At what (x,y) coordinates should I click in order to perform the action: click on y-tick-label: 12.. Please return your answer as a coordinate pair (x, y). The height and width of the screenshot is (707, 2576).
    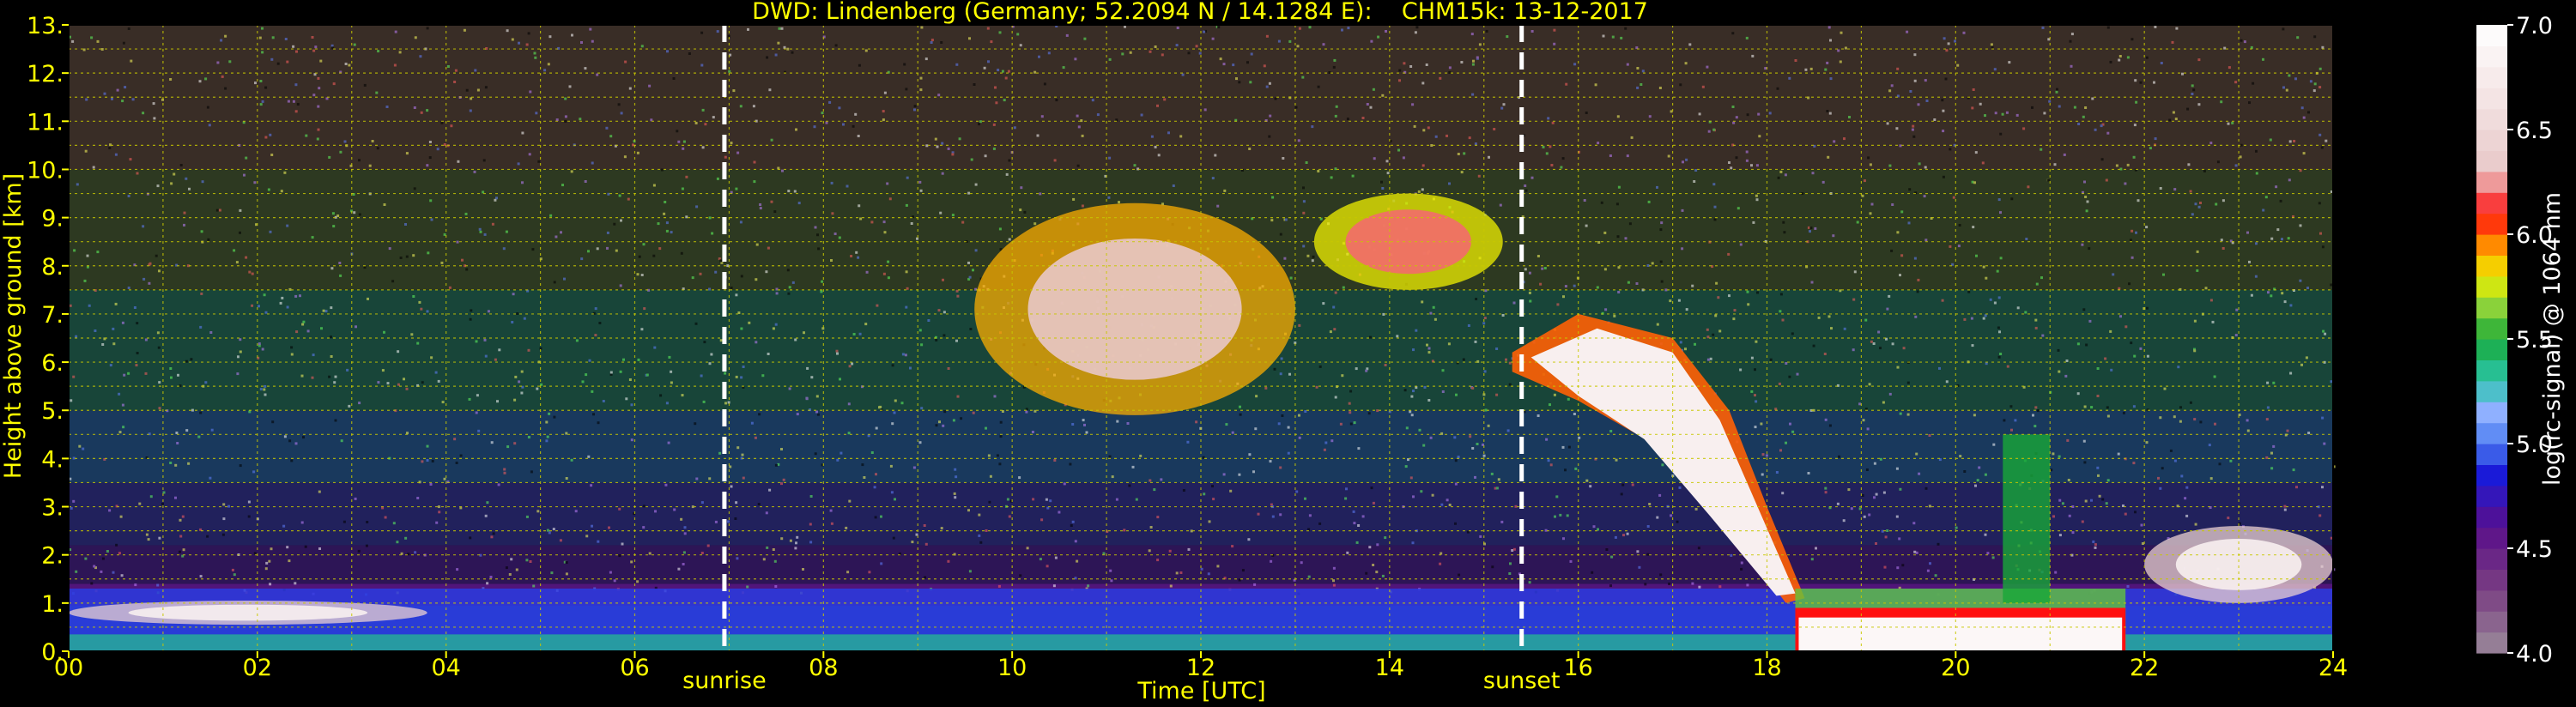
    Looking at the image, I should click on (45, 75).